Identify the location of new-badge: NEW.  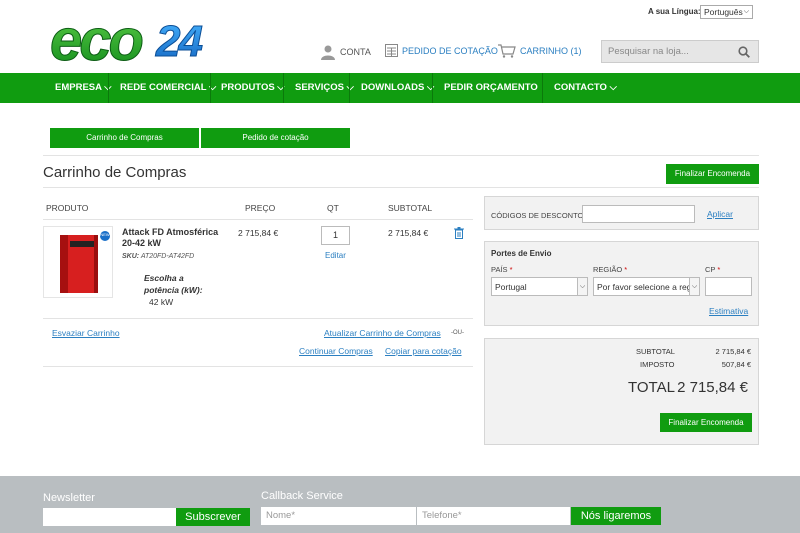
(105, 234).